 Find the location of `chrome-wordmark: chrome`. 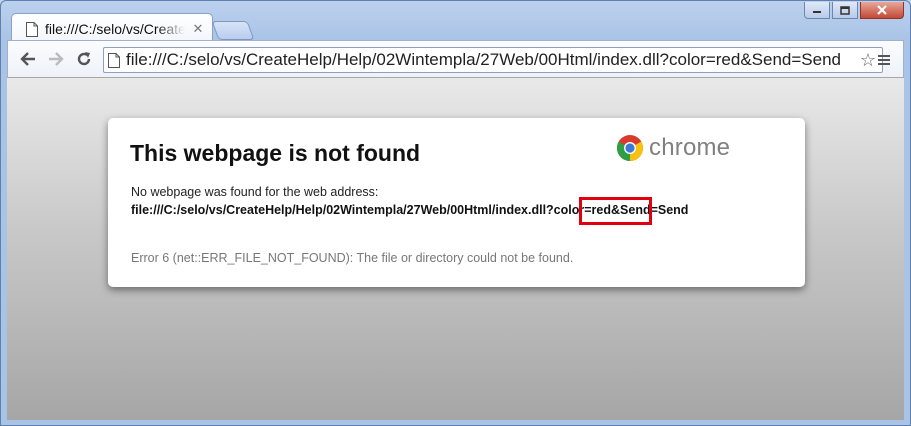

chrome-wordmark: chrome is located at coordinates (690, 147).